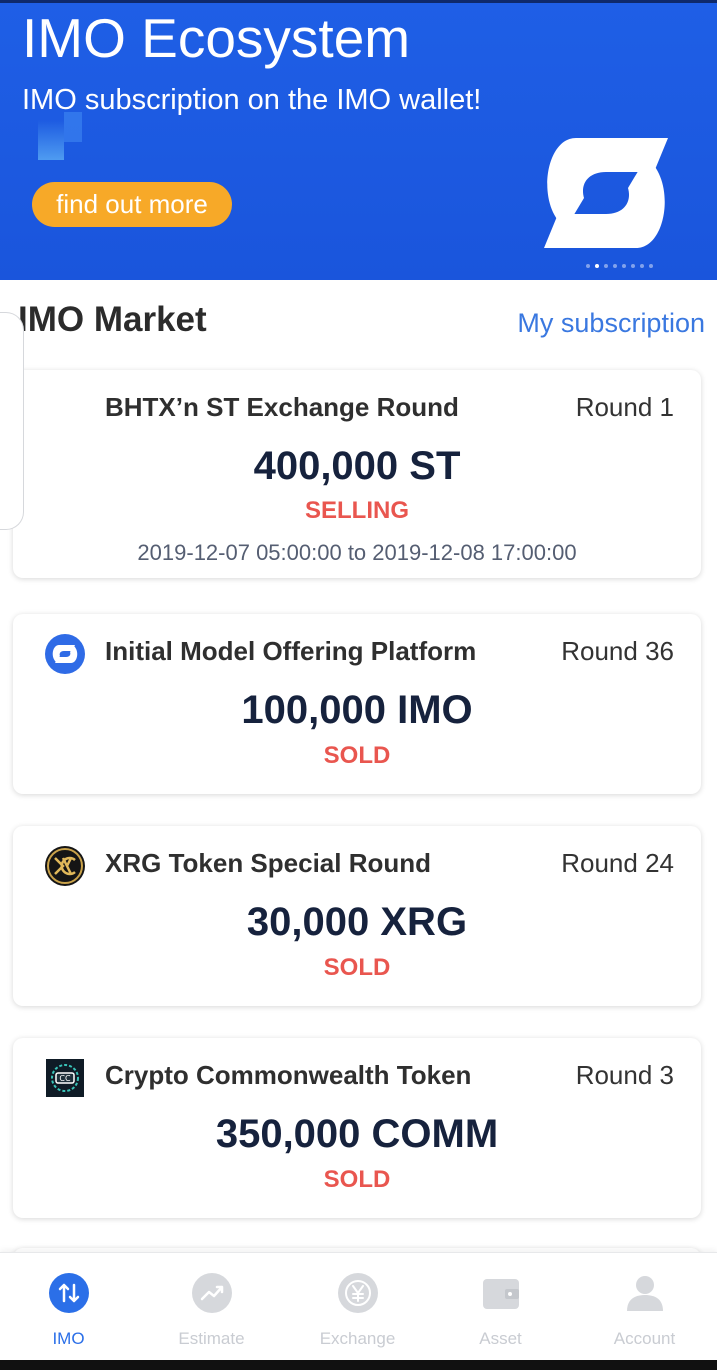 The image size is (717, 1370). Describe the element at coordinates (288, 1075) in the screenshot. I see `offering-name: Crypto Commonwealth Token` at that location.